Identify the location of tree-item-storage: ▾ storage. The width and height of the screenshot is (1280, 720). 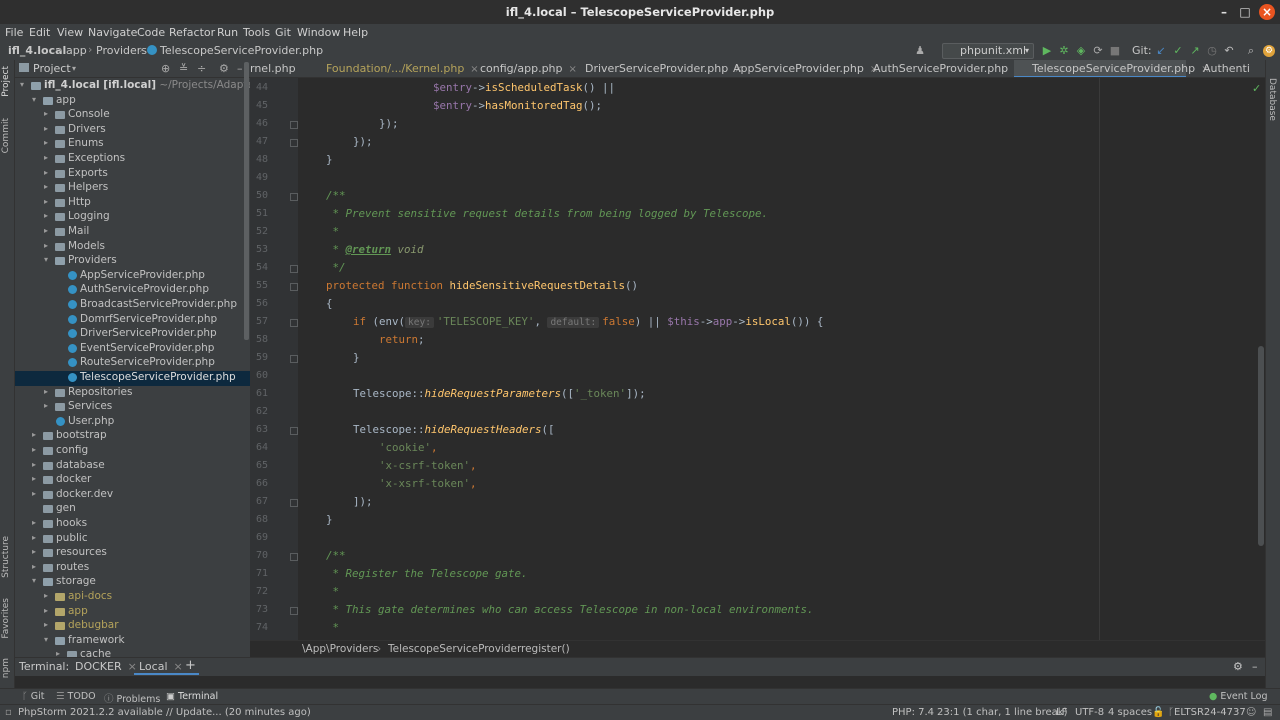
(132, 582).